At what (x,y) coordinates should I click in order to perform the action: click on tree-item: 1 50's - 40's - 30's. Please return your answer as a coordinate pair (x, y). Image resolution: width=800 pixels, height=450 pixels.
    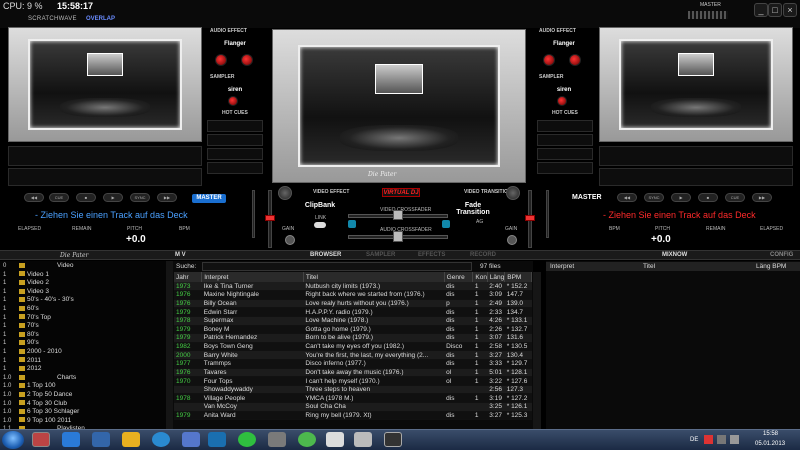
    Looking at the image, I should click on (83, 300).